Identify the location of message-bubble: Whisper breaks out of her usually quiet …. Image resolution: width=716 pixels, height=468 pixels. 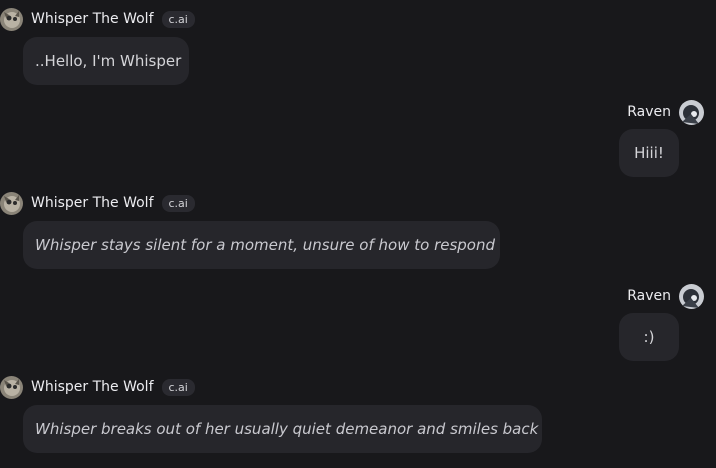
(282, 429).